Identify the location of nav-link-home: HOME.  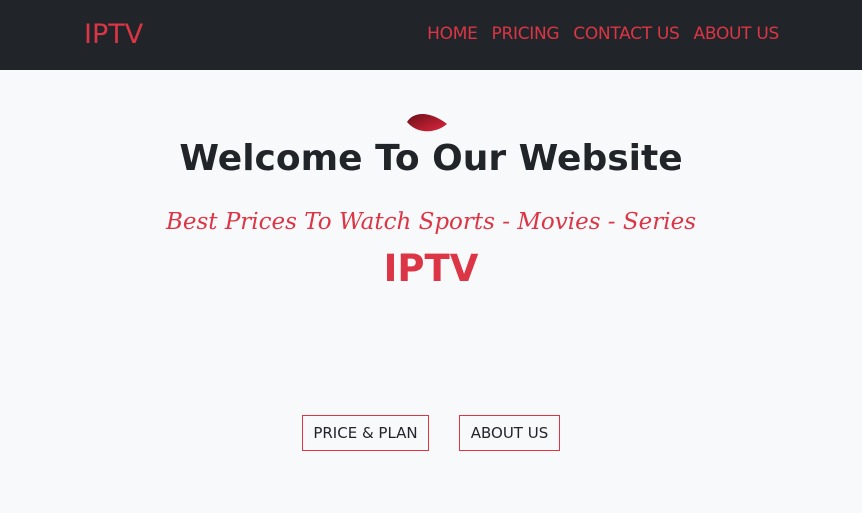
(452, 34).